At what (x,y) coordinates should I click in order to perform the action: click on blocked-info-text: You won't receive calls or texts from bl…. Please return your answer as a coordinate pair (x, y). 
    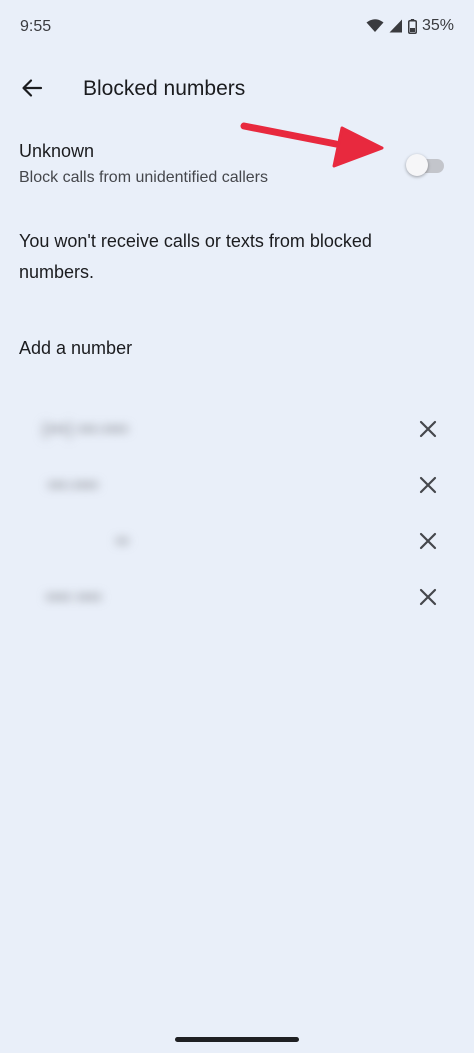
    Looking at the image, I should click on (195, 256).